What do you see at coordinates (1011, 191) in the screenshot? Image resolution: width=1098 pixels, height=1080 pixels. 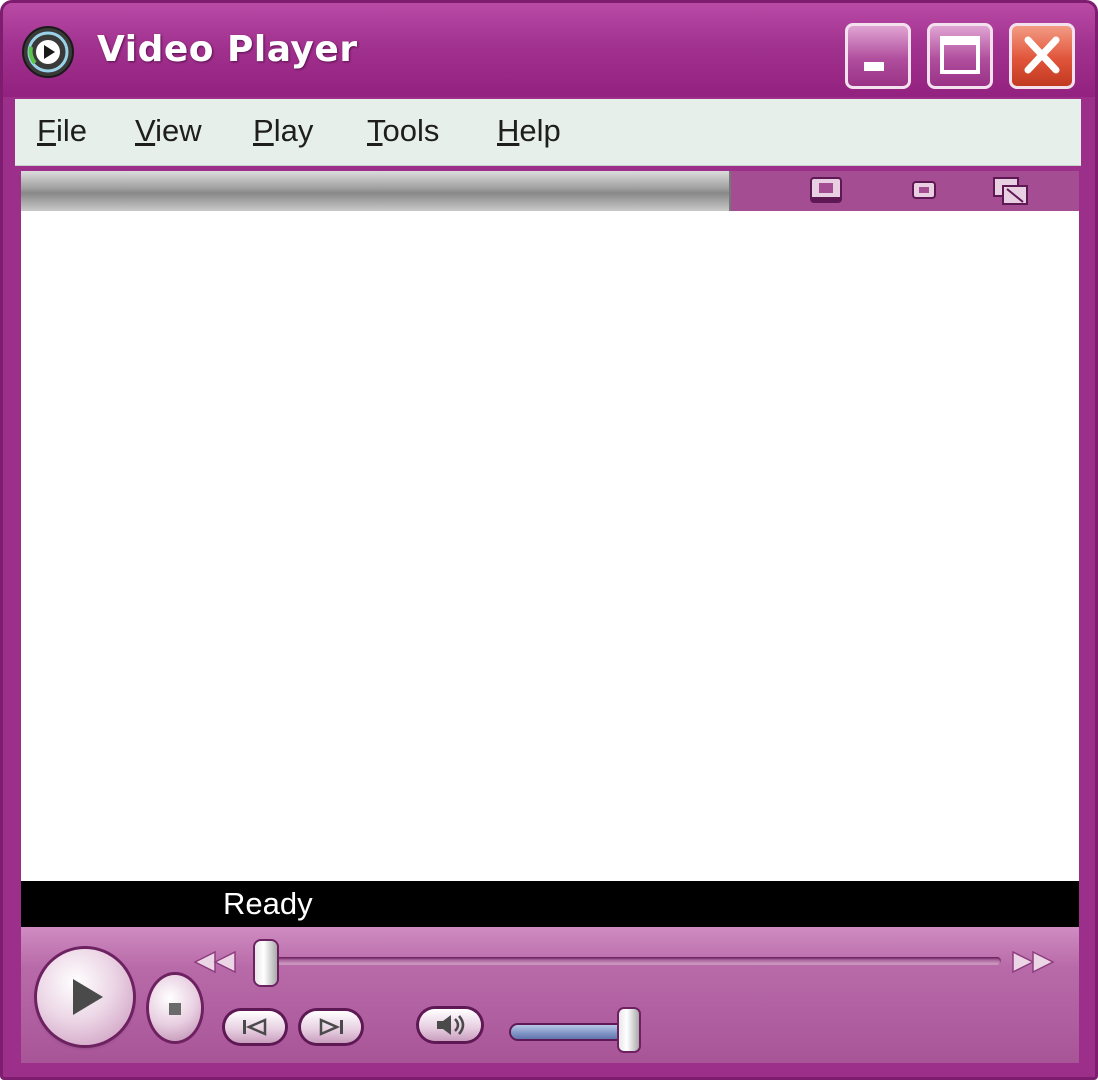 I see `full-screen-icon` at bounding box center [1011, 191].